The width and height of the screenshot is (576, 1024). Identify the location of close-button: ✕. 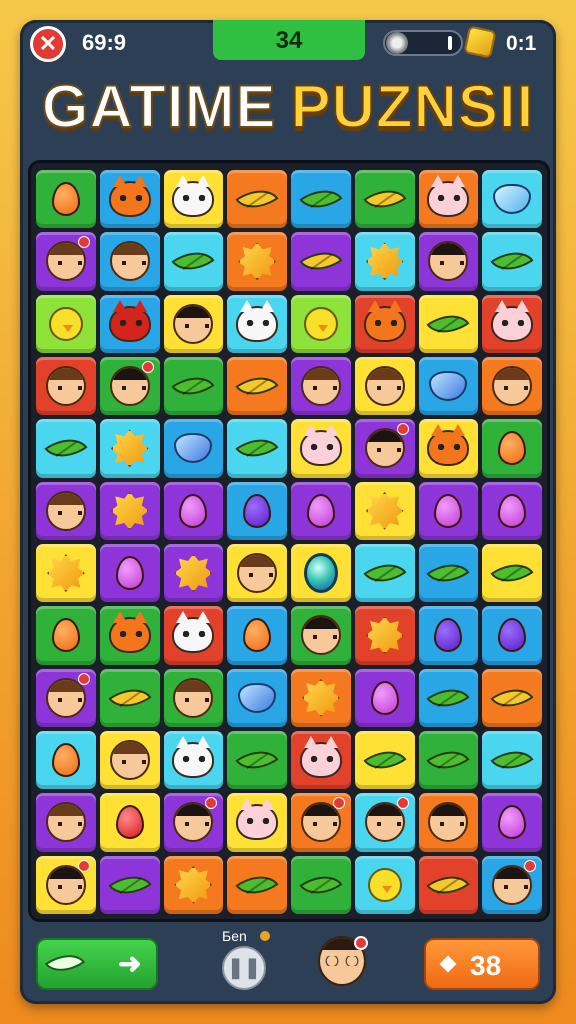
(48, 44).